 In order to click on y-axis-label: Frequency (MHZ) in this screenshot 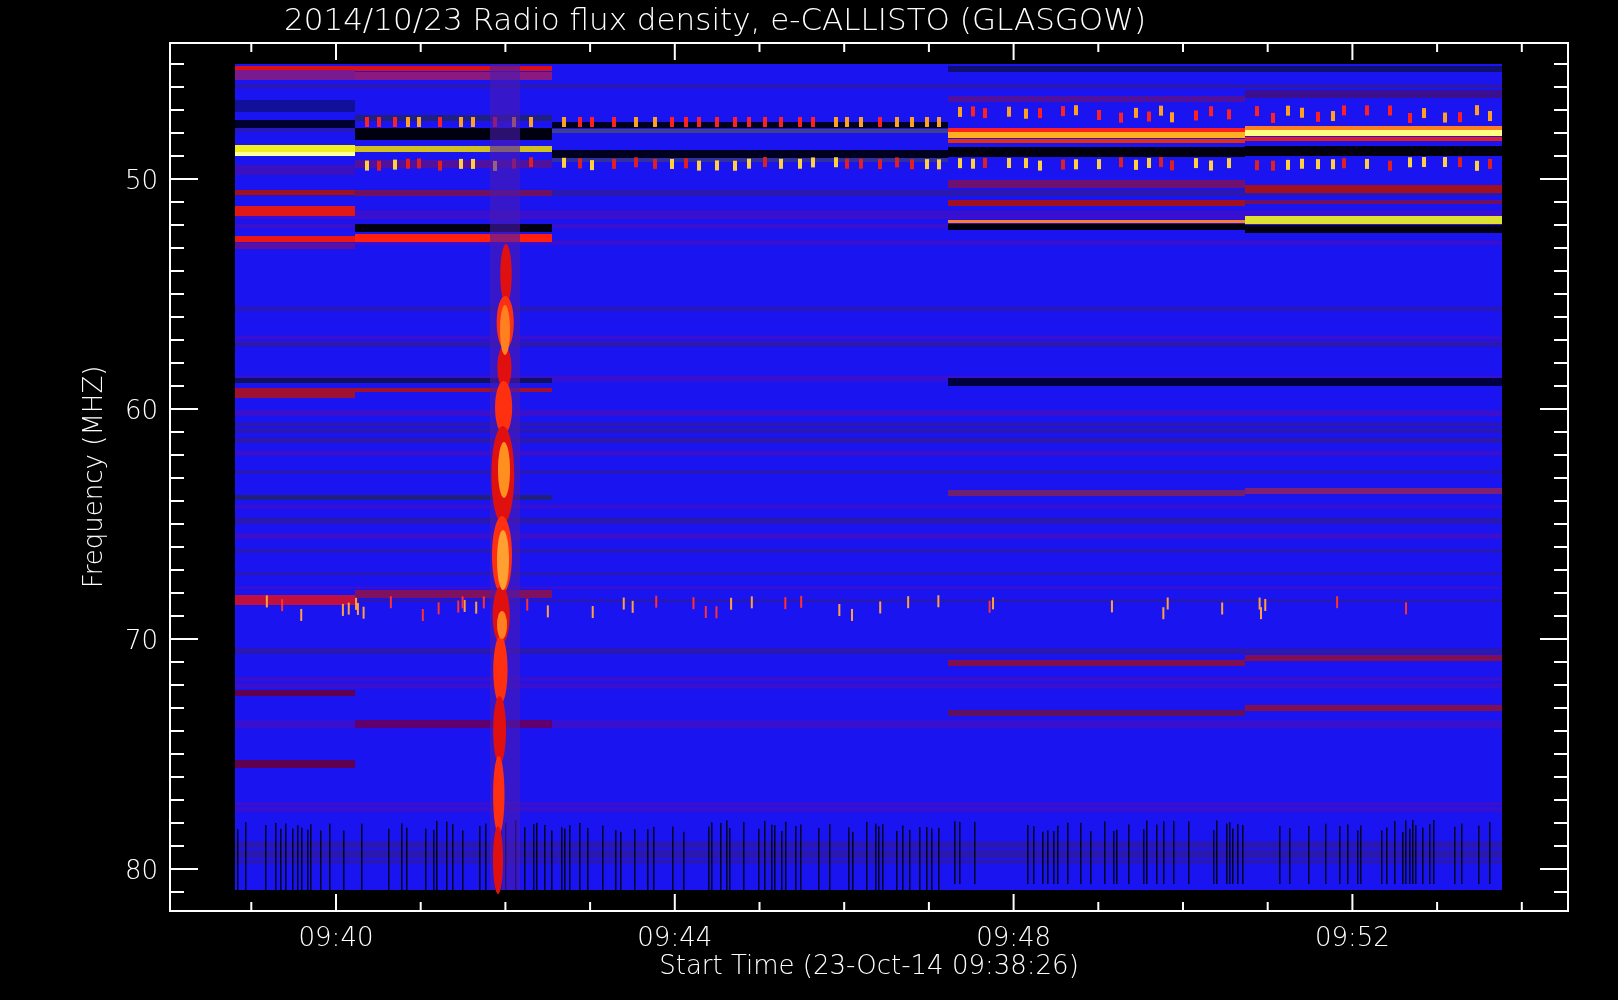, I will do `click(93, 477)`.